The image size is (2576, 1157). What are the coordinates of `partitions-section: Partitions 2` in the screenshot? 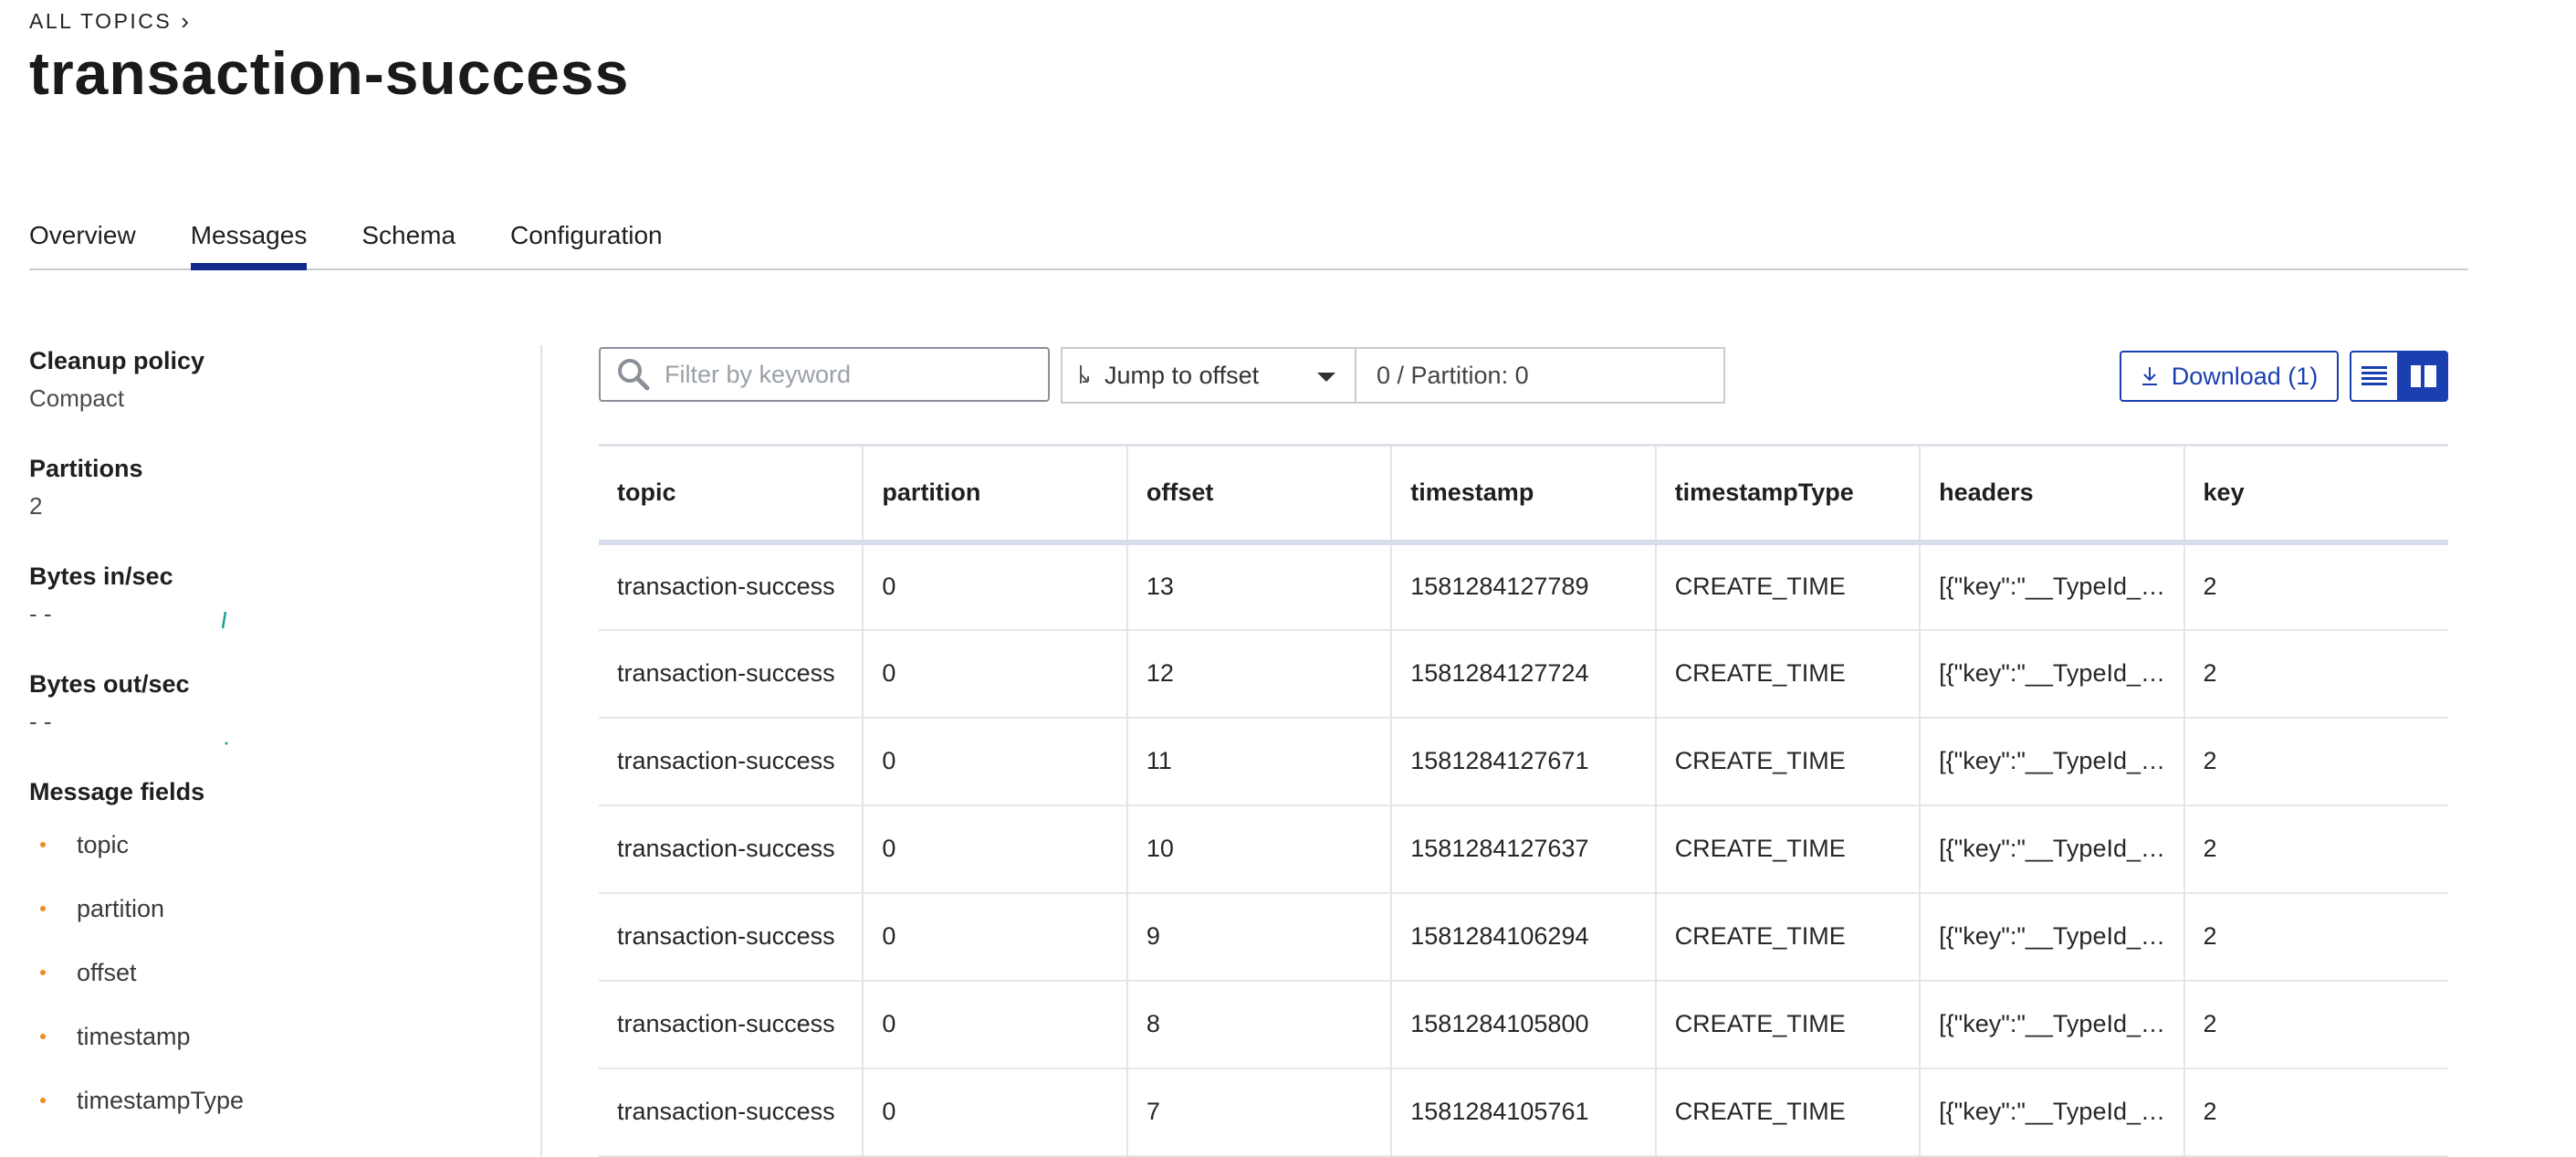 It's located at (86, 488).